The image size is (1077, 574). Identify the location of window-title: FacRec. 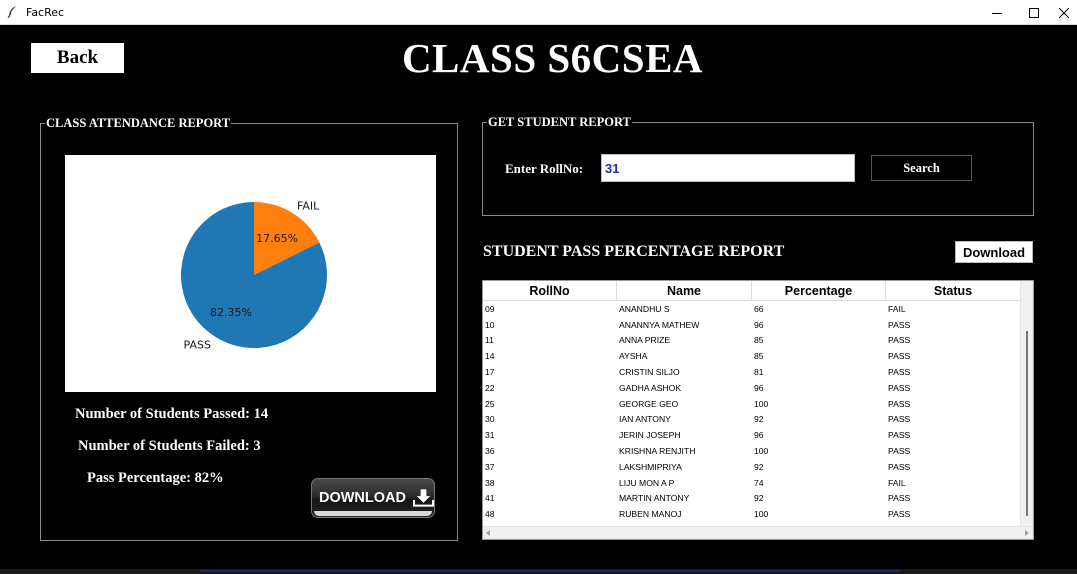
(45, 12).